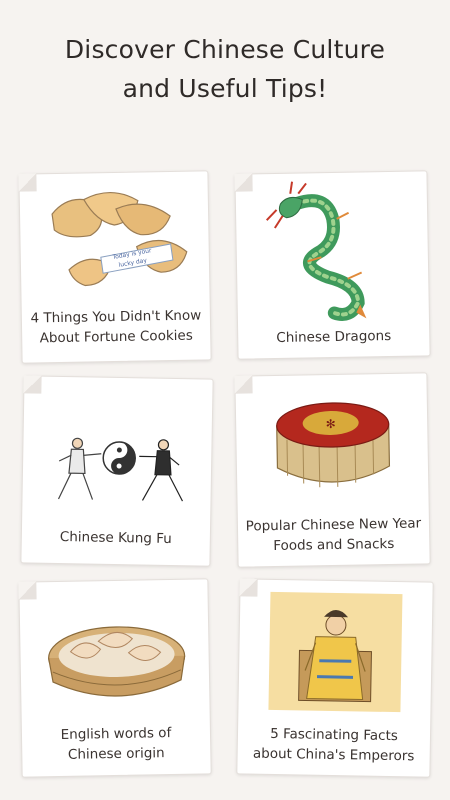  I want to click on dumplings-steamer-illustration, so click(117, 661).